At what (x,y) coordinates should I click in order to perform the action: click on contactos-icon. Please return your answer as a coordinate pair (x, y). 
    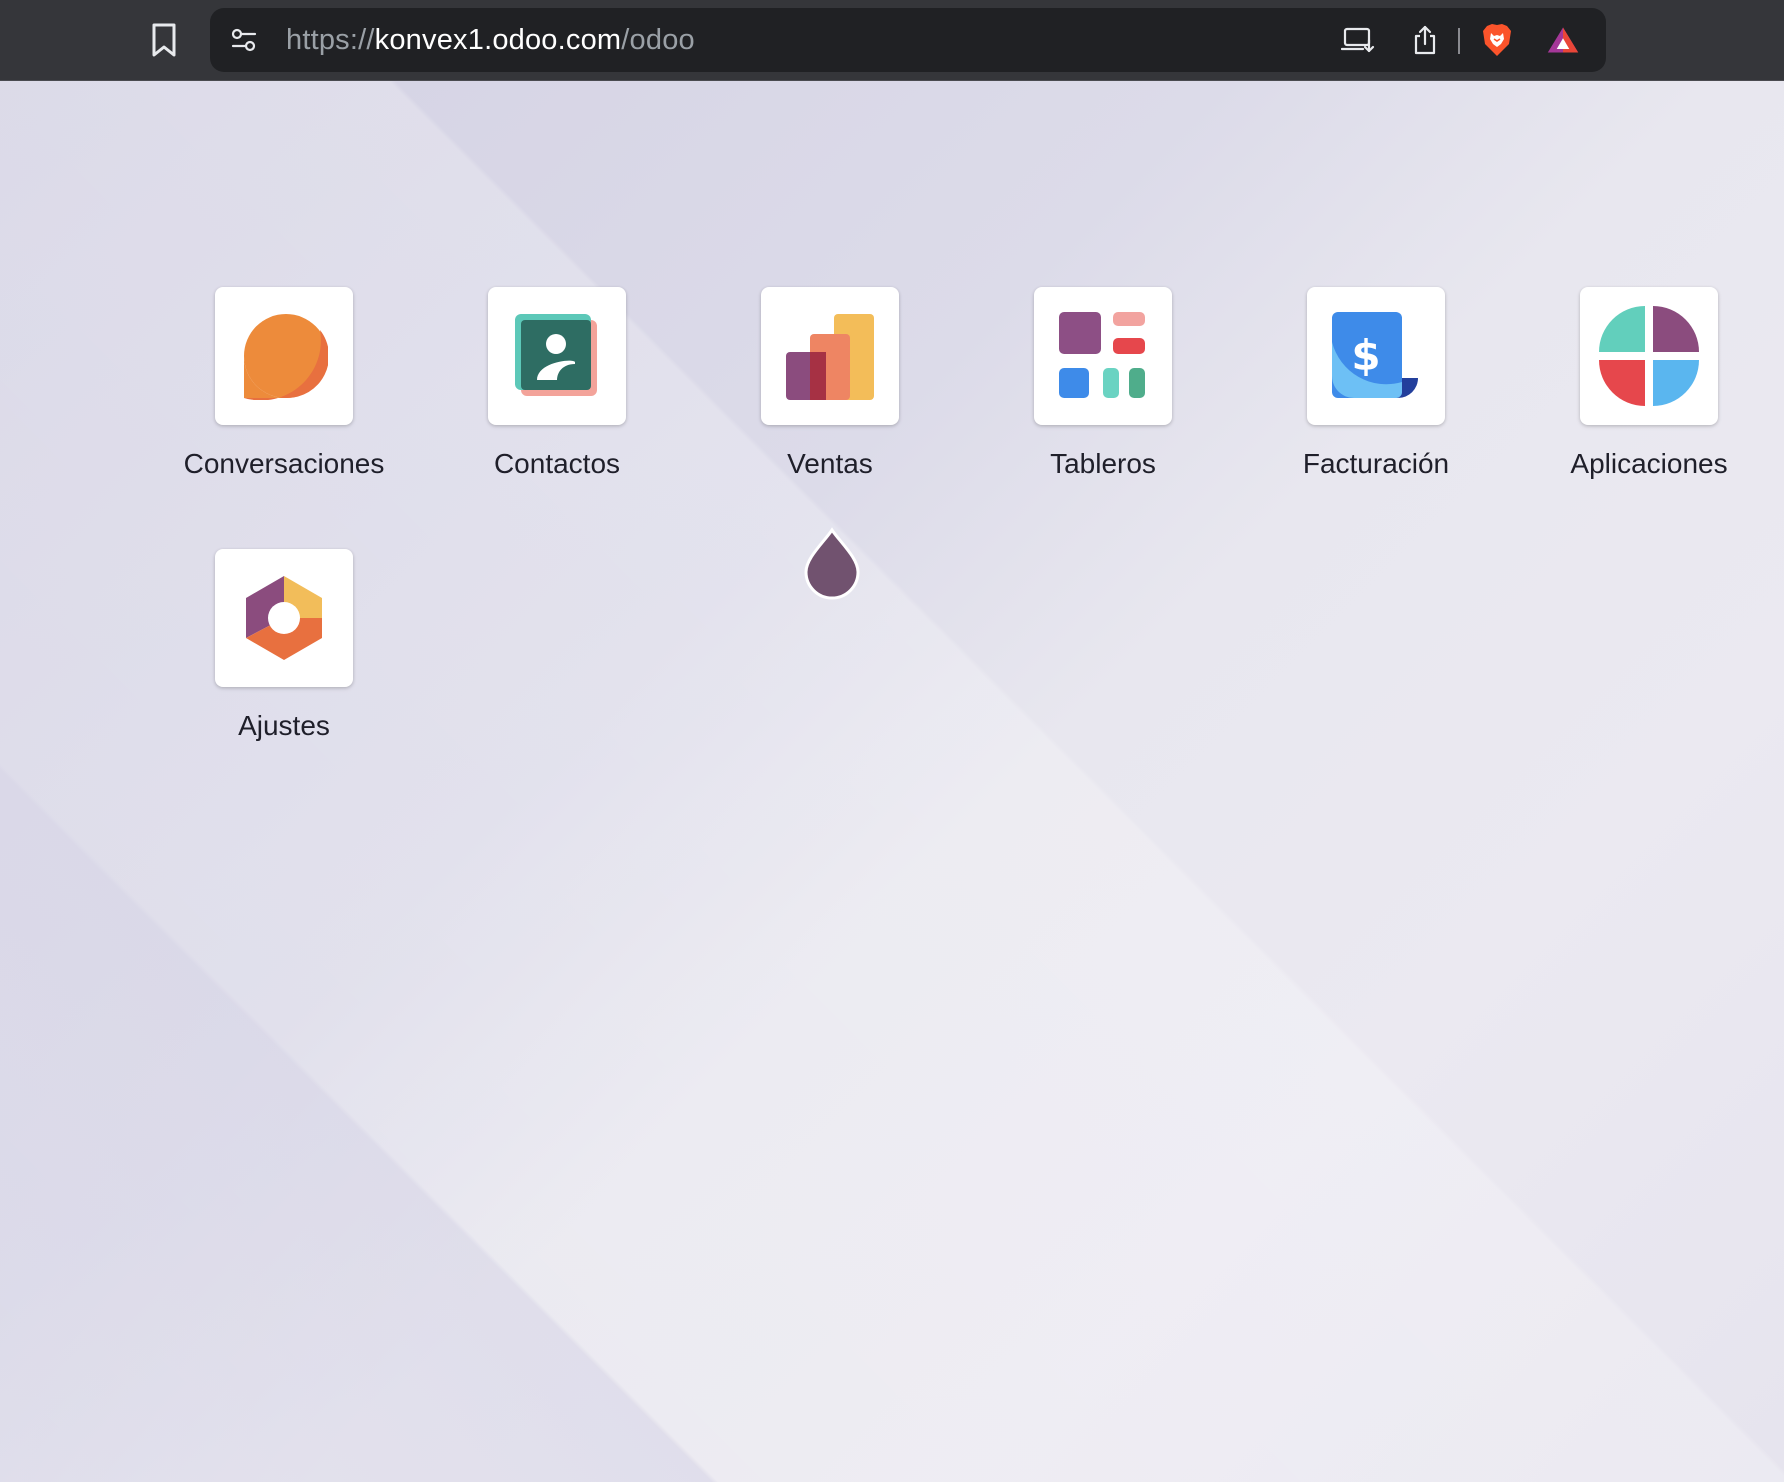
    Looking at the image, I should click on (557, 356).